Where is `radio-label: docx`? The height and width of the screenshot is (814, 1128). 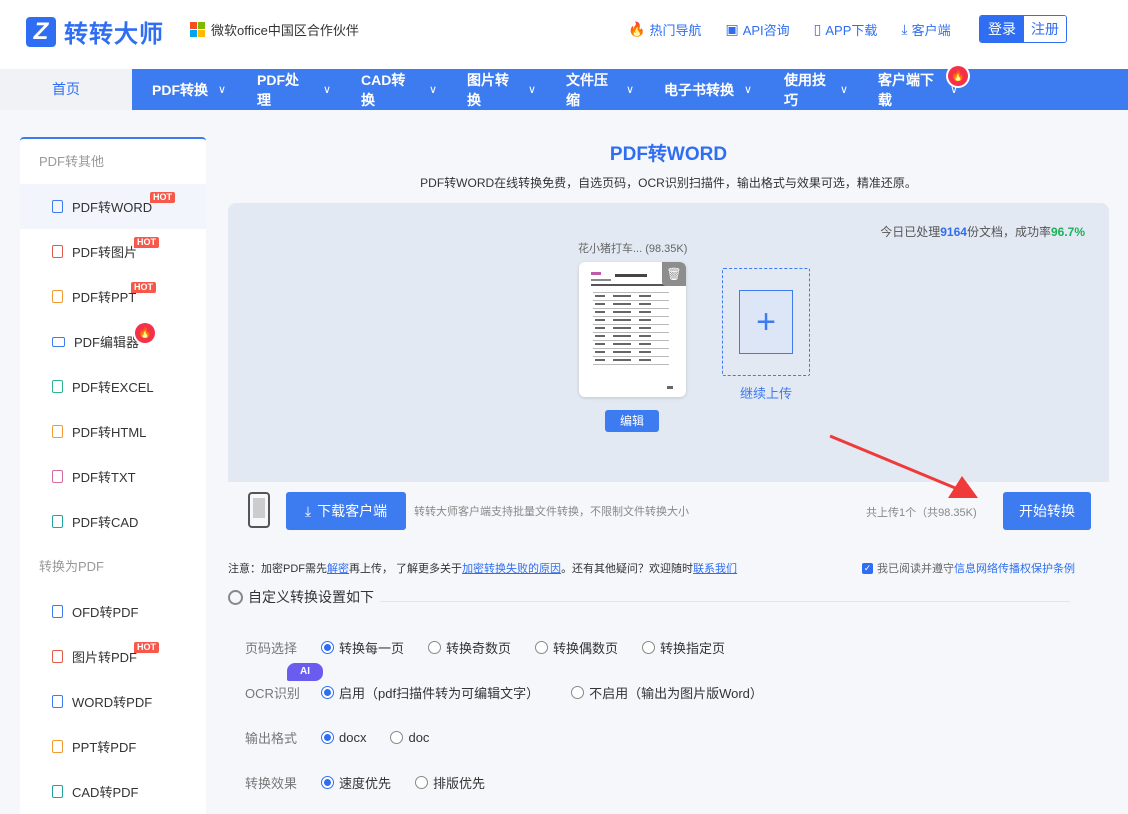
radio-label: docx is located at coordinates (353, 737).